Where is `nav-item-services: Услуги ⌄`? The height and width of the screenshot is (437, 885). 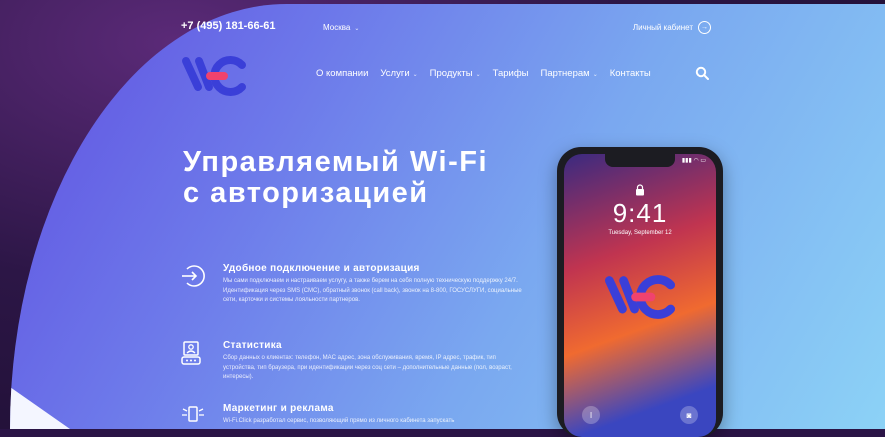 nav-item-services: Услуги ⌄ is located at coordinates (398, 73).